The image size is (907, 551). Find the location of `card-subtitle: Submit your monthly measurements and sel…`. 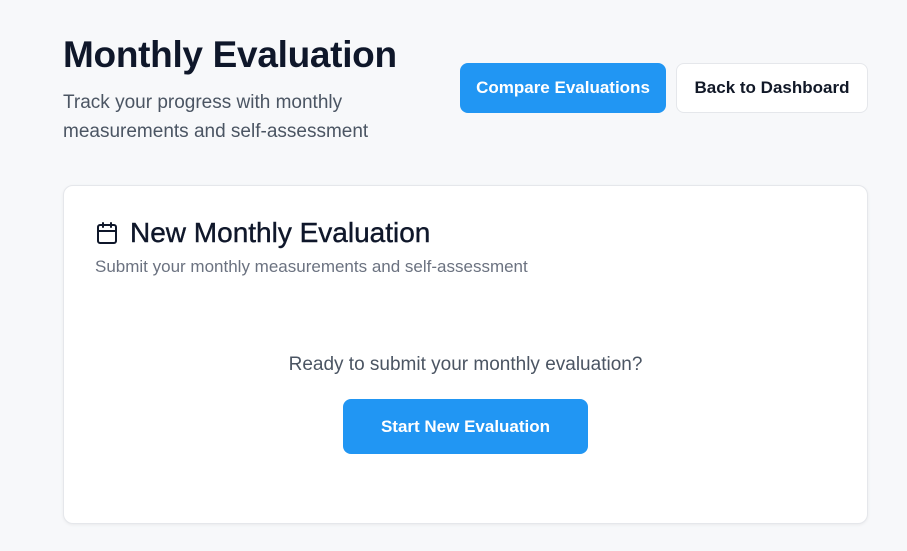

card-subtitle: Submit your monthly measurements and sel… is located at coordinates (311, 266).